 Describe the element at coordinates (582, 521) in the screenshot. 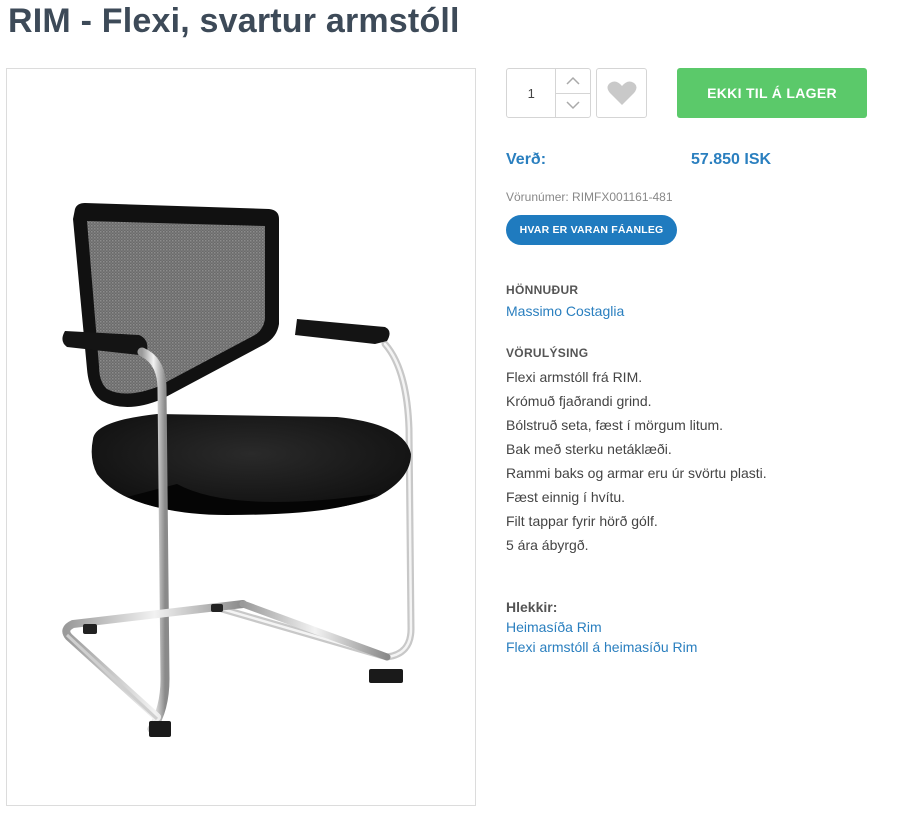

I see `description-line: Filt tappar fyrir hörð gólf.` at that location.